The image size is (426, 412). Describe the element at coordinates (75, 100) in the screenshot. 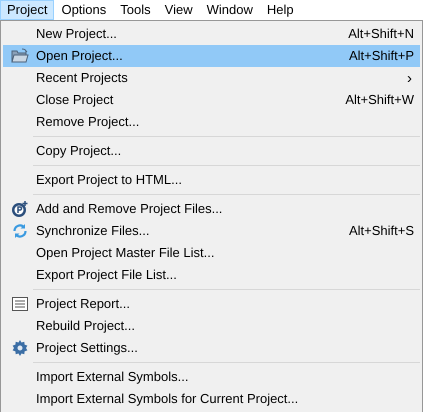

I see `menu-item-label: Close Project` at that location.